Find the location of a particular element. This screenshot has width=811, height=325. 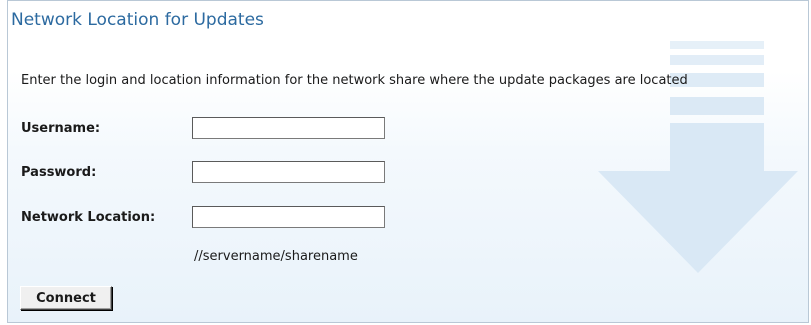

network-location-label: Network Location: is located at coordinates (88, 217).